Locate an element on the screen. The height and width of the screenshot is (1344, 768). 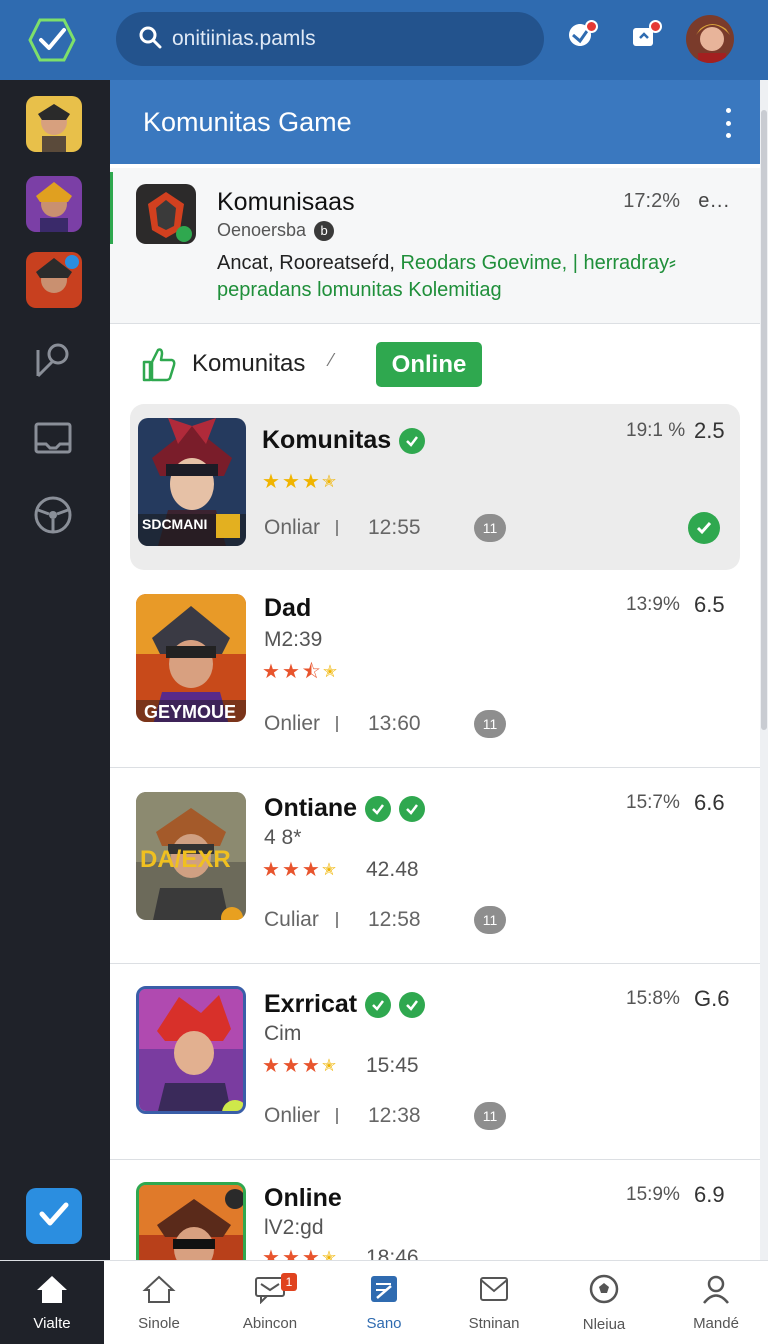
row-title: Ontiane is located at coordinates (345, 808).